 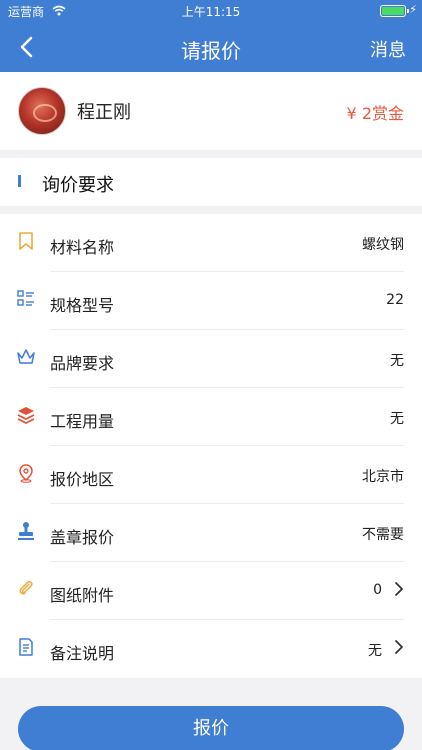 What do you see at coordinates (82, 479) in the screenshot?
I see `row-label: 报价地区` at bounding box center [82, 479].